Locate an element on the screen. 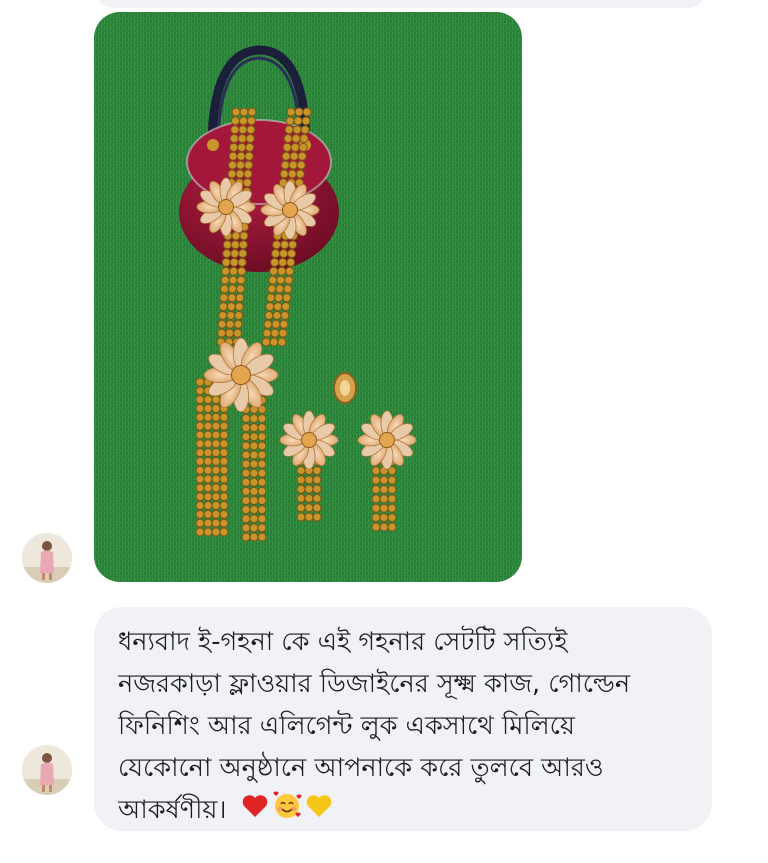  message-line-last: আকর্ষণীয়। is located at coordinates (404, 811).